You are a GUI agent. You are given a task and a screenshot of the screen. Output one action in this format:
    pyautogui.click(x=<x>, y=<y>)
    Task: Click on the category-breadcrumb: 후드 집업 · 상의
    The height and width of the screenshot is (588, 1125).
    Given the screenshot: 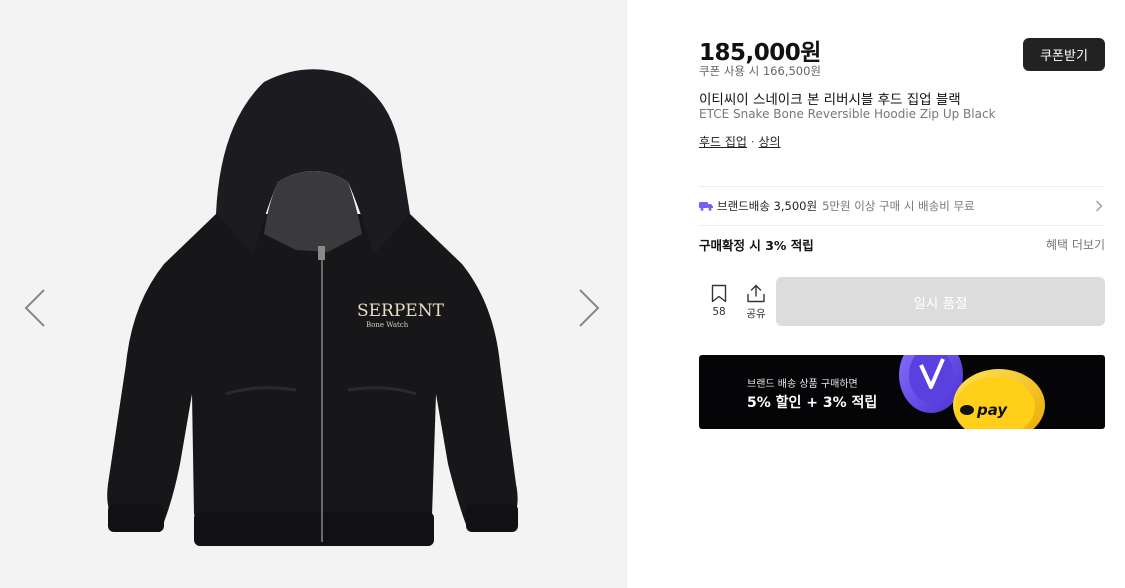 What is the action you would take?
    pyautogui.click(x=740, y=141)
    